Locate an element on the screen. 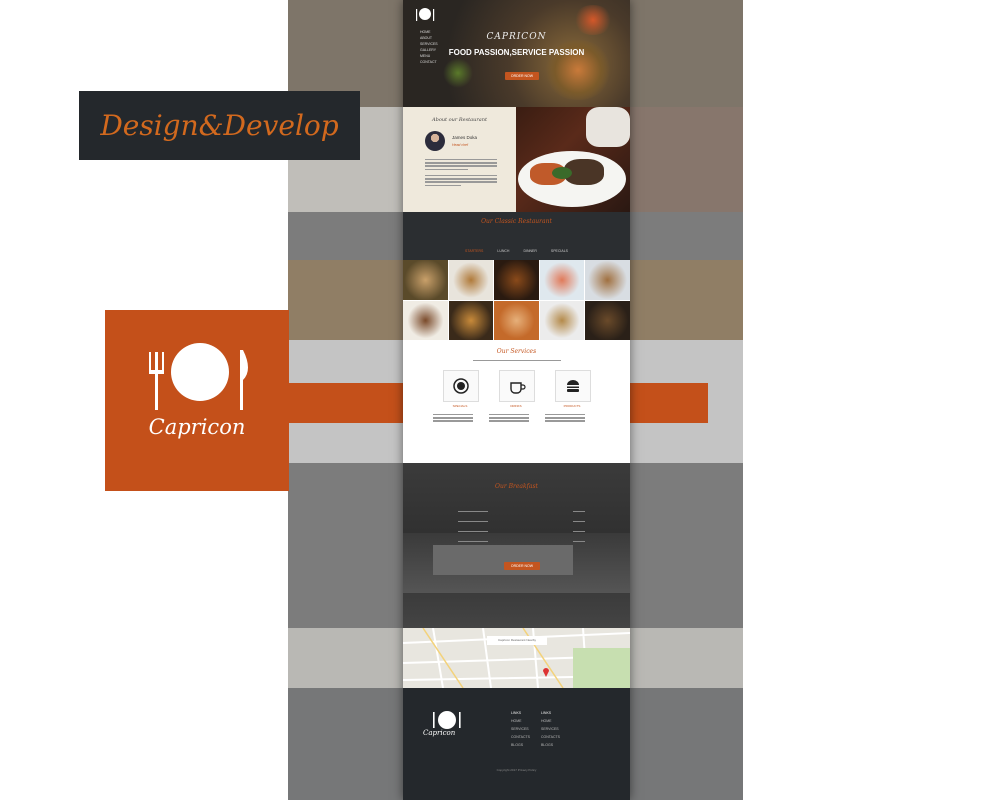 The image size is (1000, 800). map-search-box: Capricon Restaurant Nearby is located at coordinates (517, 640).